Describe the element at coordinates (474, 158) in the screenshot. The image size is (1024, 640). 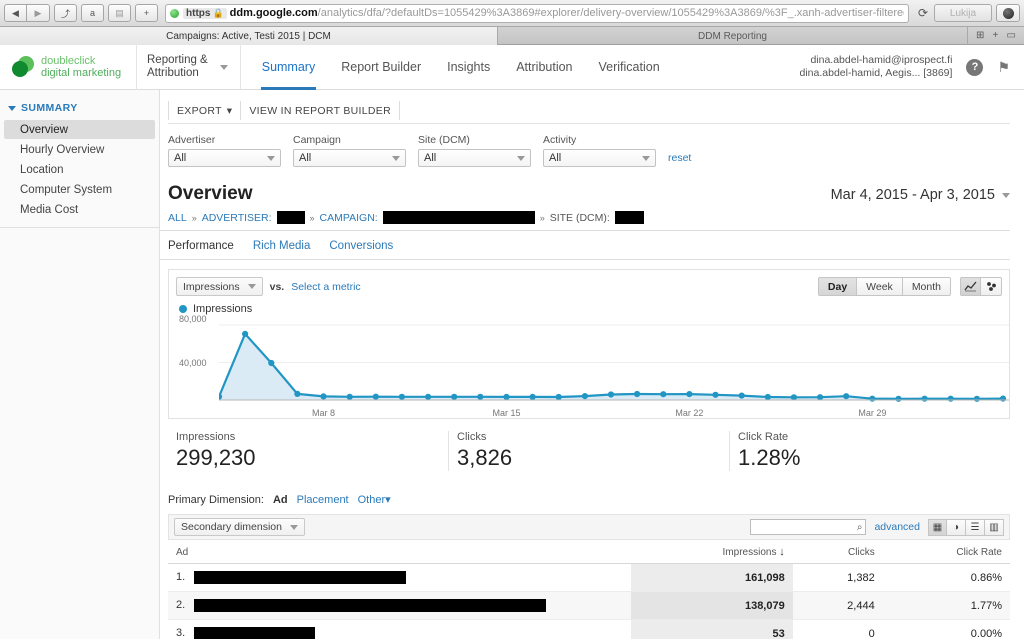
I see `site-select: All` at that location.